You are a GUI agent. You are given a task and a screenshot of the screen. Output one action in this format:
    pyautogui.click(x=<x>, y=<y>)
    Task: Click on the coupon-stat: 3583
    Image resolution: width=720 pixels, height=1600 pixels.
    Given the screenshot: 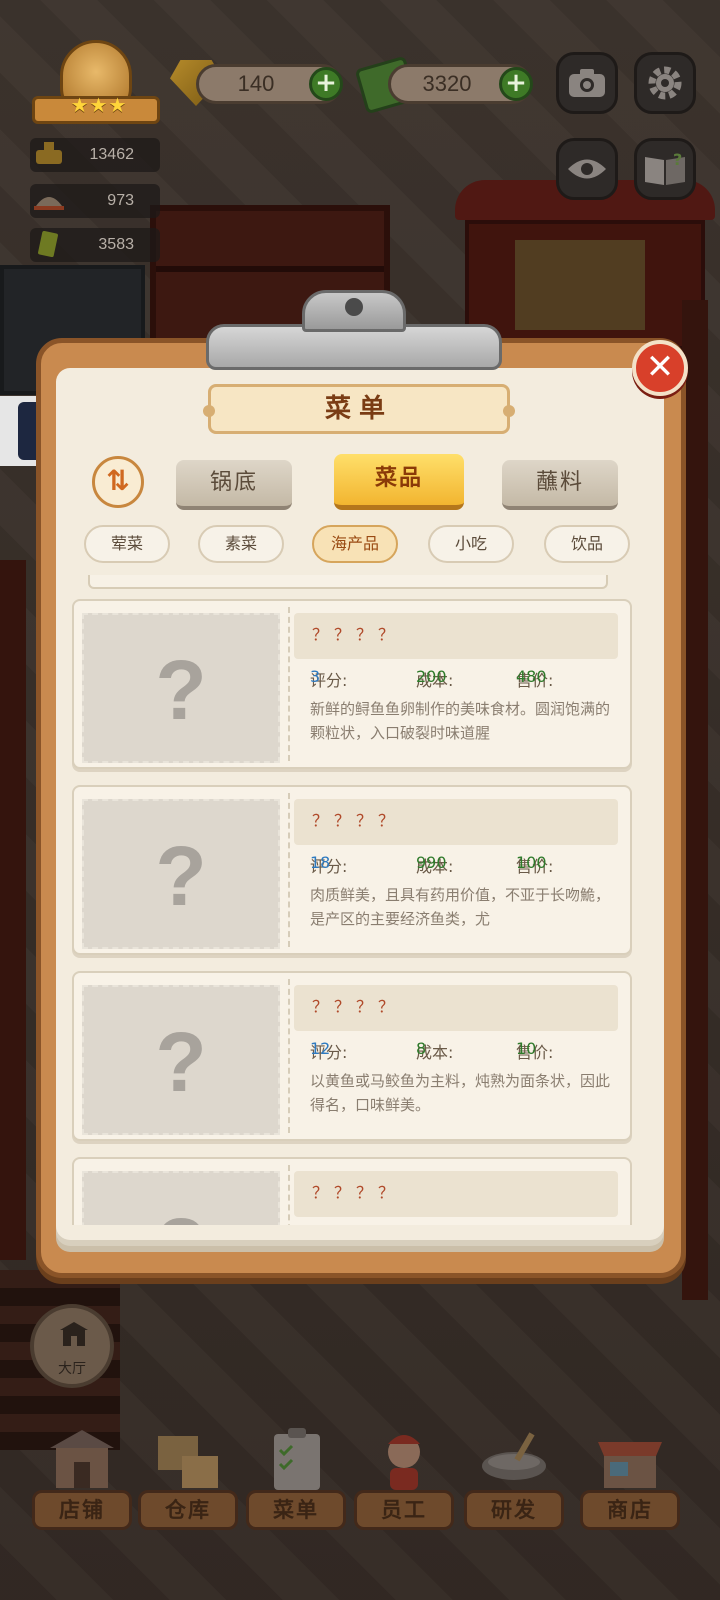 What is the action you would take?
    pyautogui.click(x=95, y=245)
    